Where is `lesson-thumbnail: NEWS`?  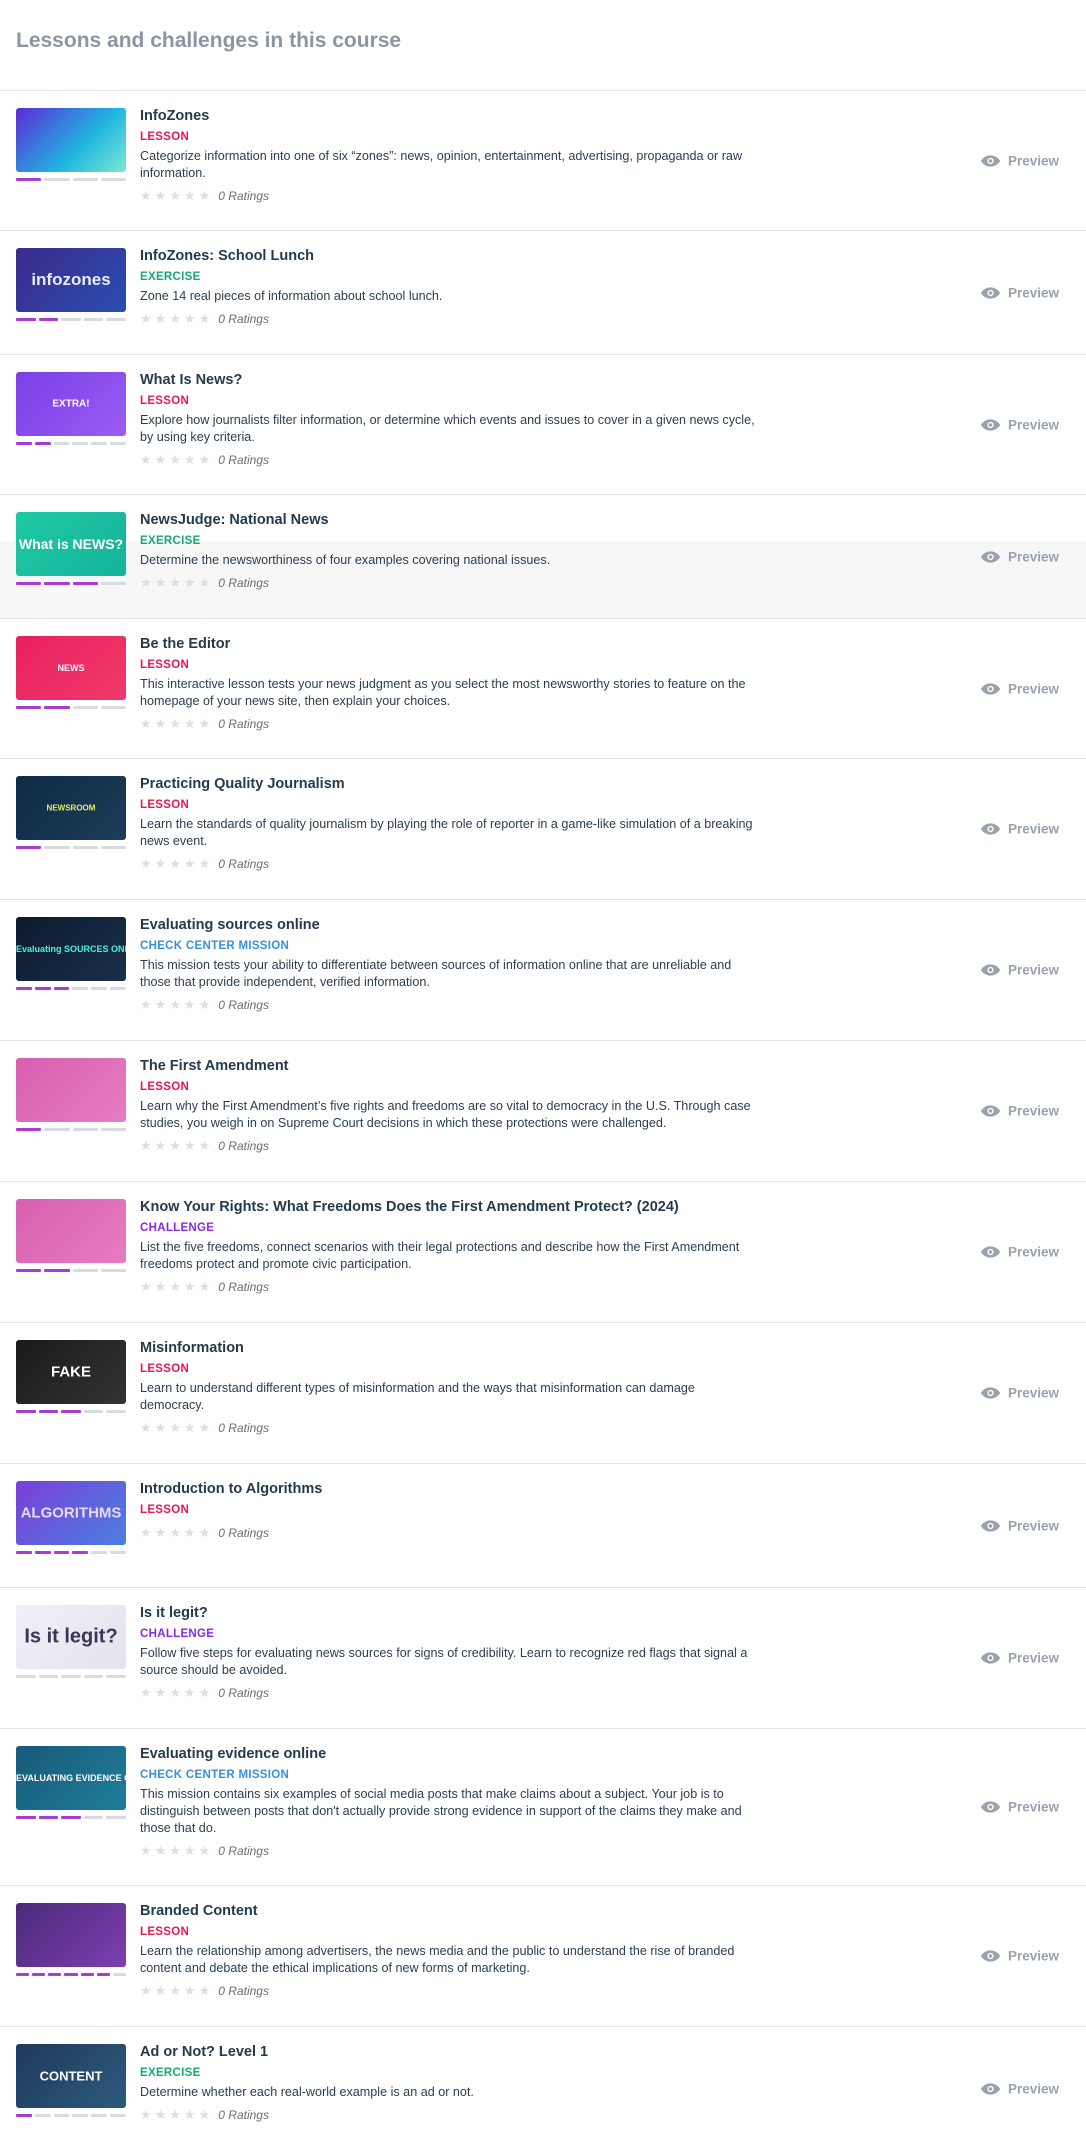 lesson-thumbnail: NEWS is located at coordinates (71, 668).